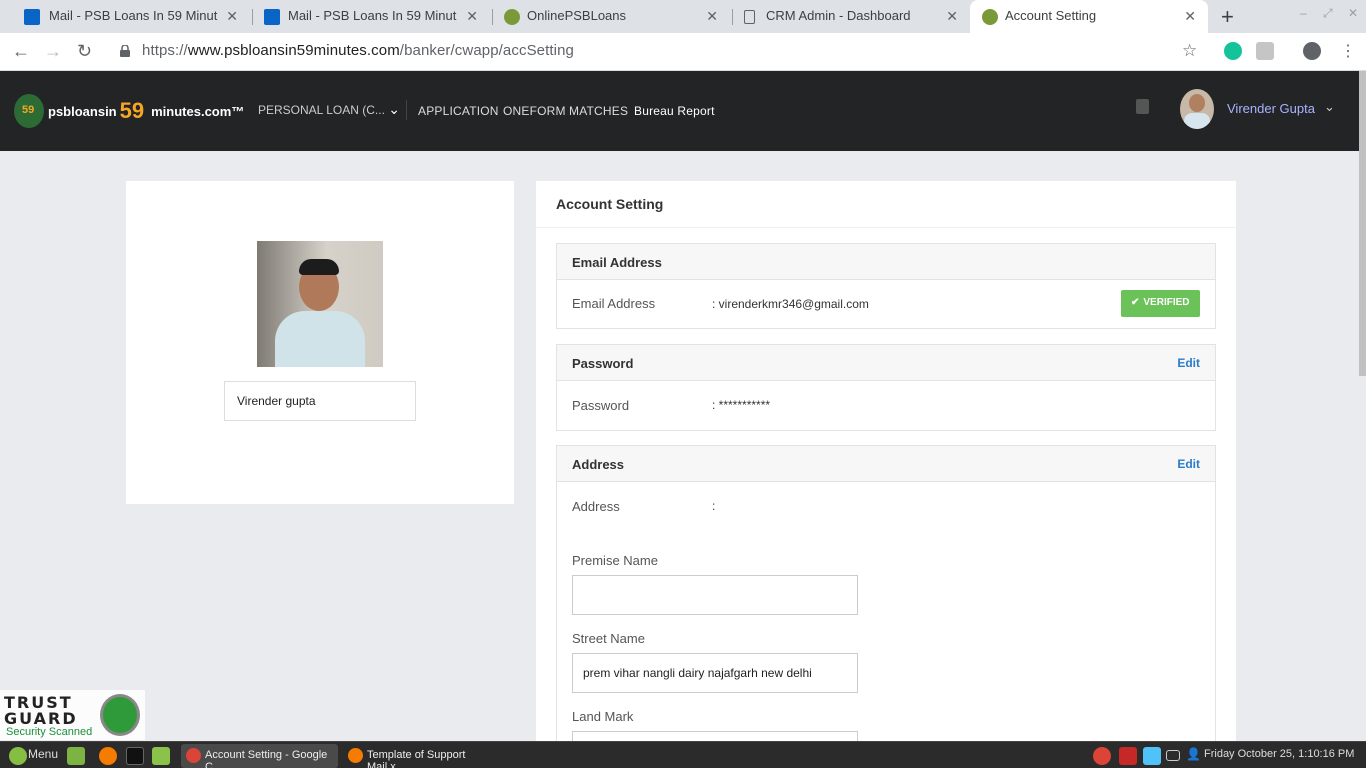  What do you see at coordinates (615, 560) in the screenshot?
I see `premise-name-label: Premise Name` at bounding box center [615, 560].